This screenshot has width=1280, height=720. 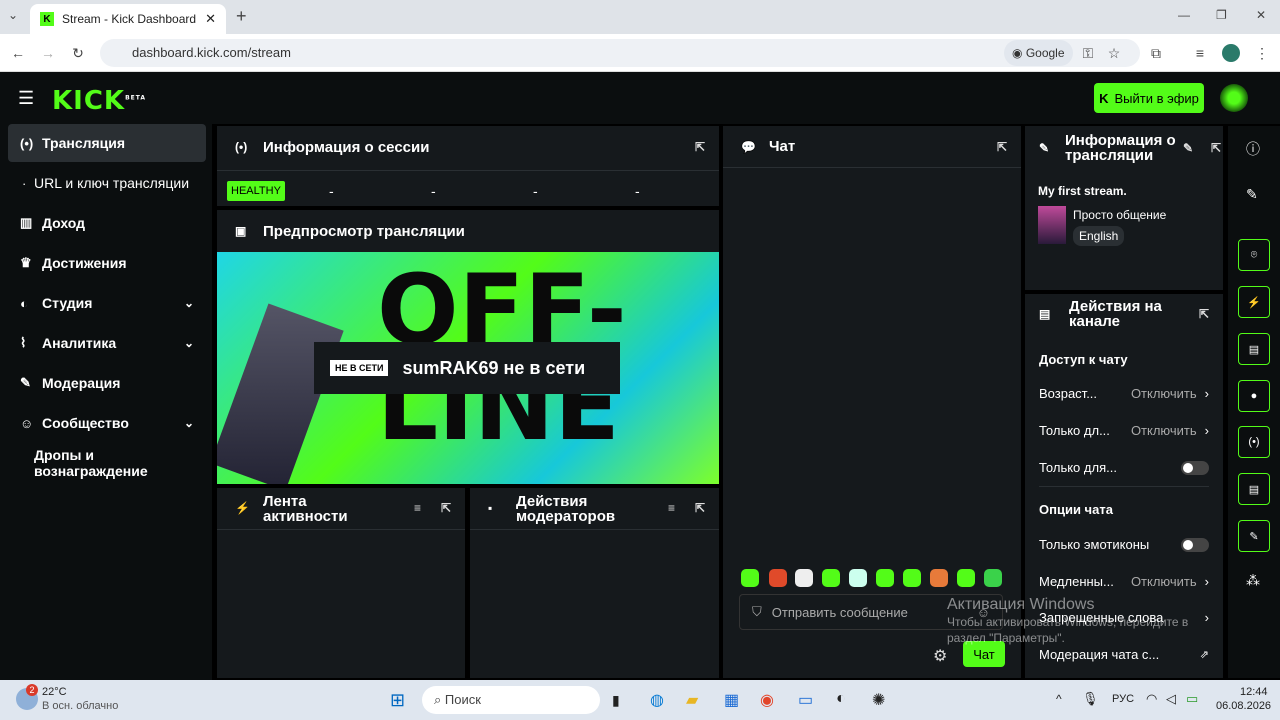 I want to click on info-icon: ⓘ, so click(x=1253, y=149).